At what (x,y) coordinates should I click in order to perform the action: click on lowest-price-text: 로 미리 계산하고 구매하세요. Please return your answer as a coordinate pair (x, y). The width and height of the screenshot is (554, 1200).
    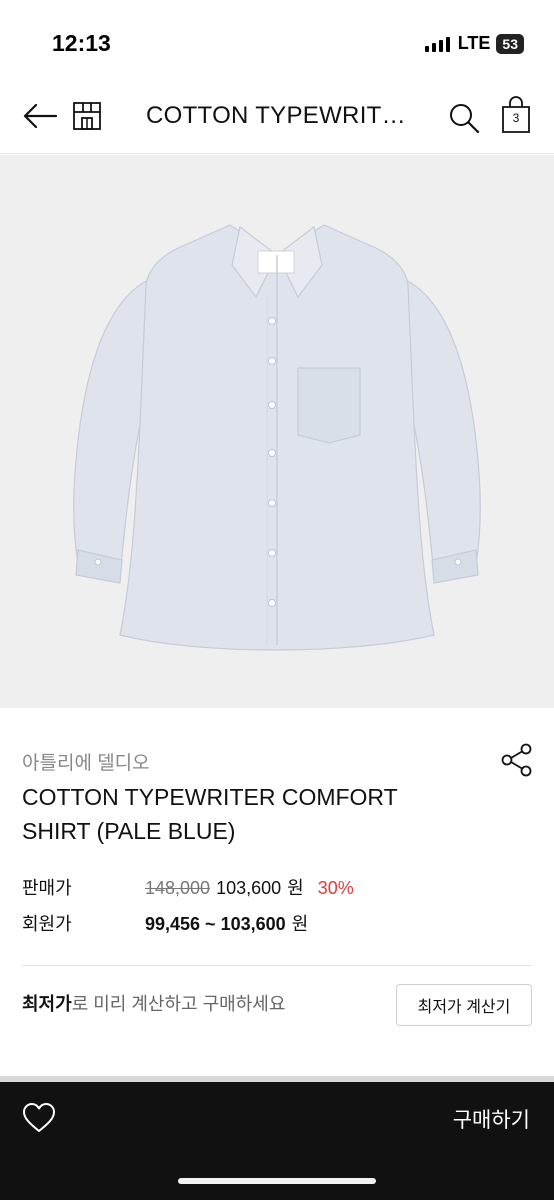
    Looking at the image, I should click on (178, 1004).